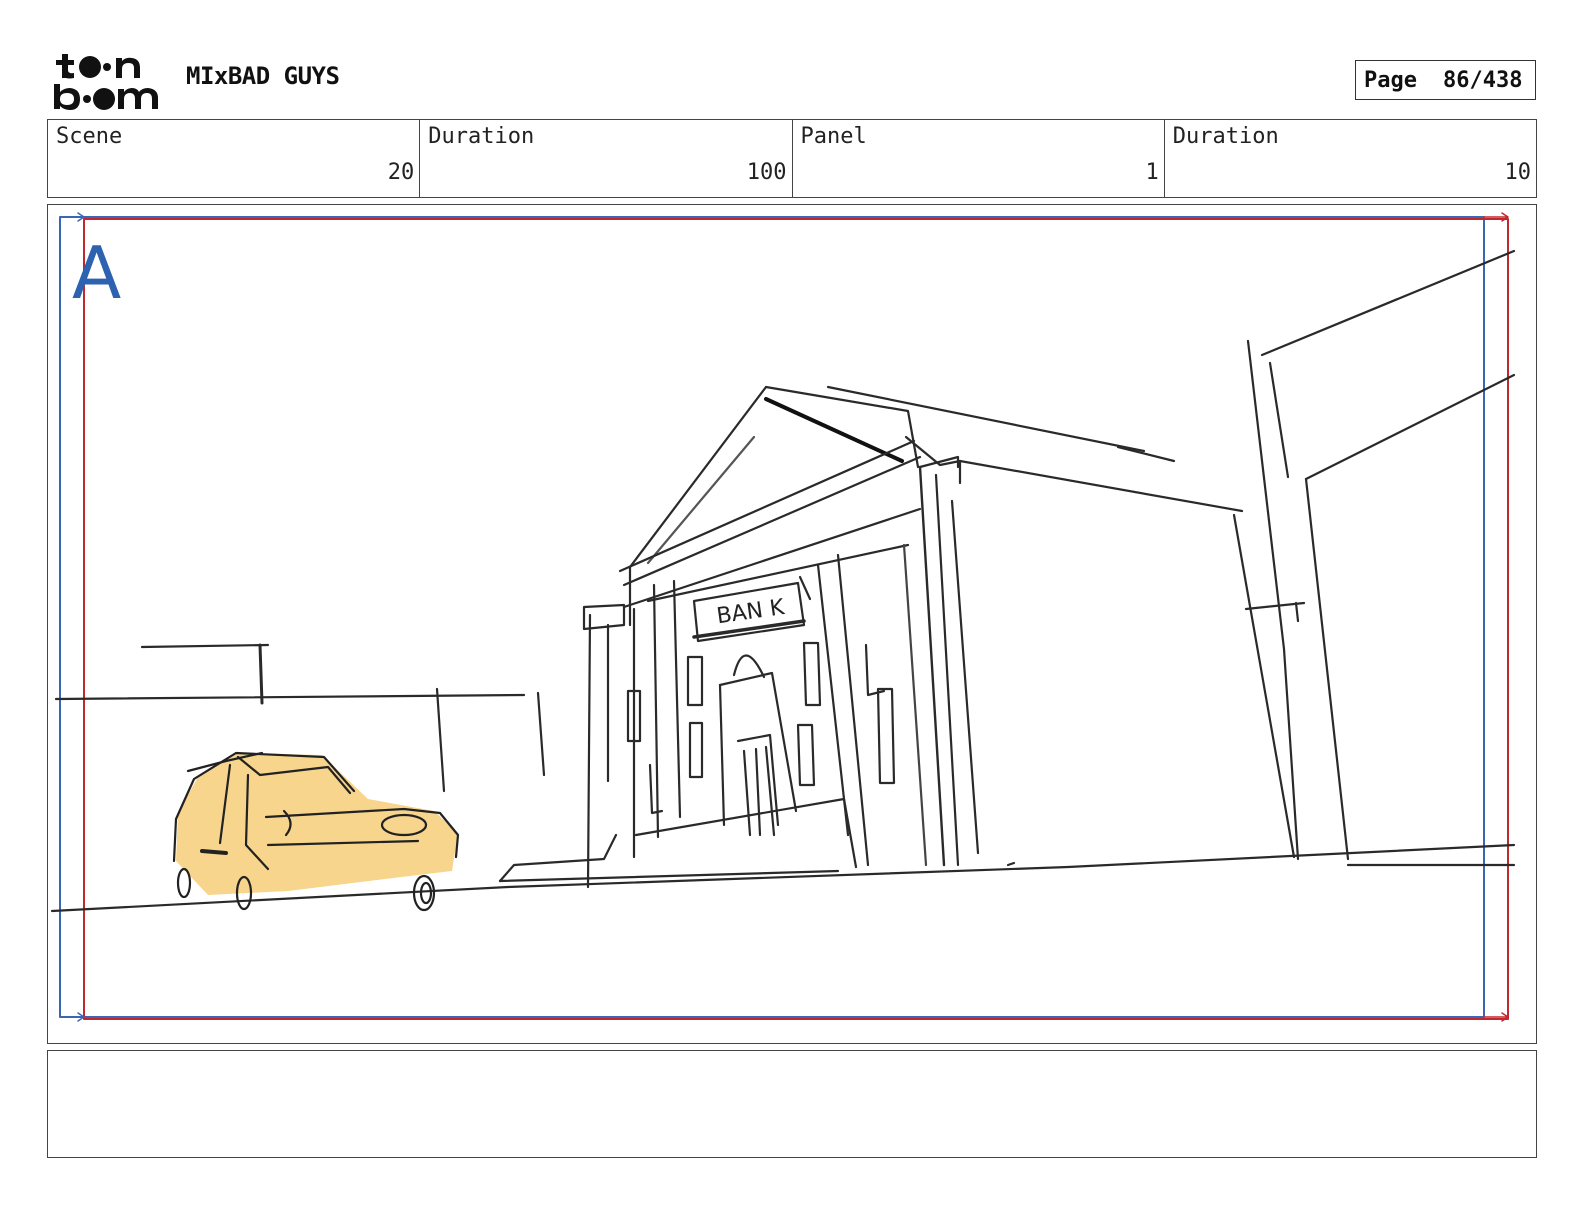  What do you see at coordinates (606, 158) in the screenshot?
I see `scene-duration-cell: Duration 100` at bounding box center [606, 158].